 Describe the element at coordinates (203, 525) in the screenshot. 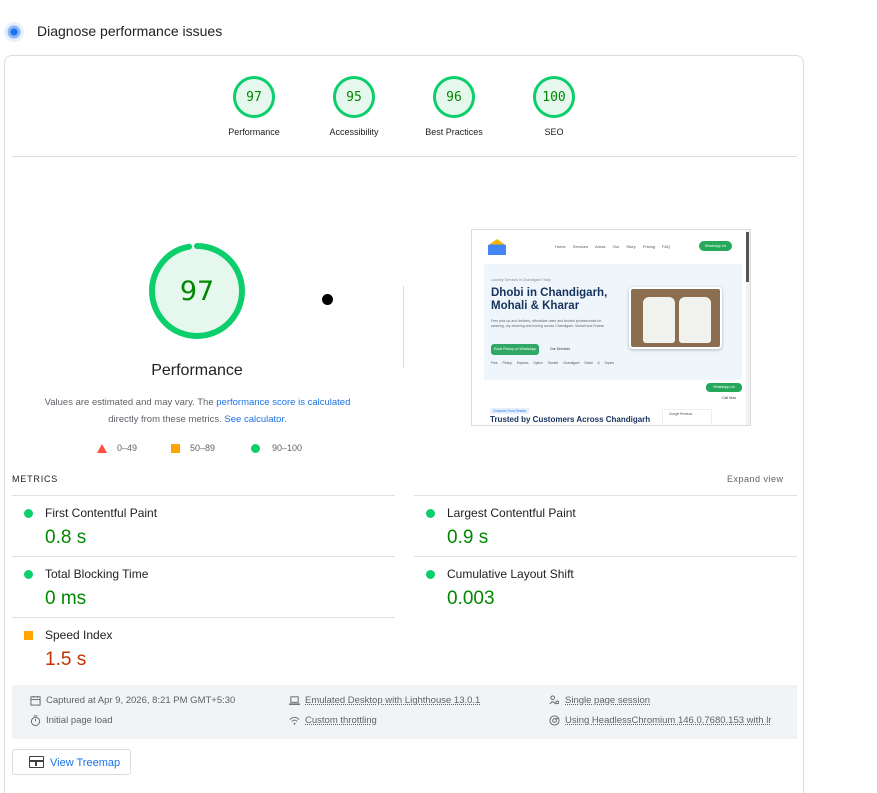

I see `metric-fcp: First Contentful Paint 0.8 s` at that location.